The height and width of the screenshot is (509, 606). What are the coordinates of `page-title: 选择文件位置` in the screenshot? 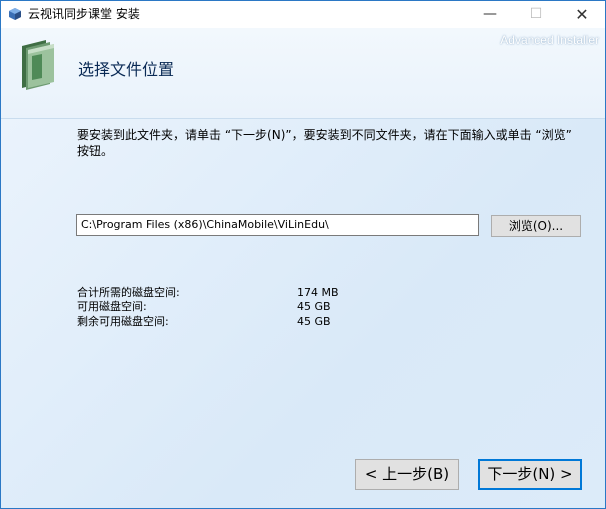 It's located at (126, 69).